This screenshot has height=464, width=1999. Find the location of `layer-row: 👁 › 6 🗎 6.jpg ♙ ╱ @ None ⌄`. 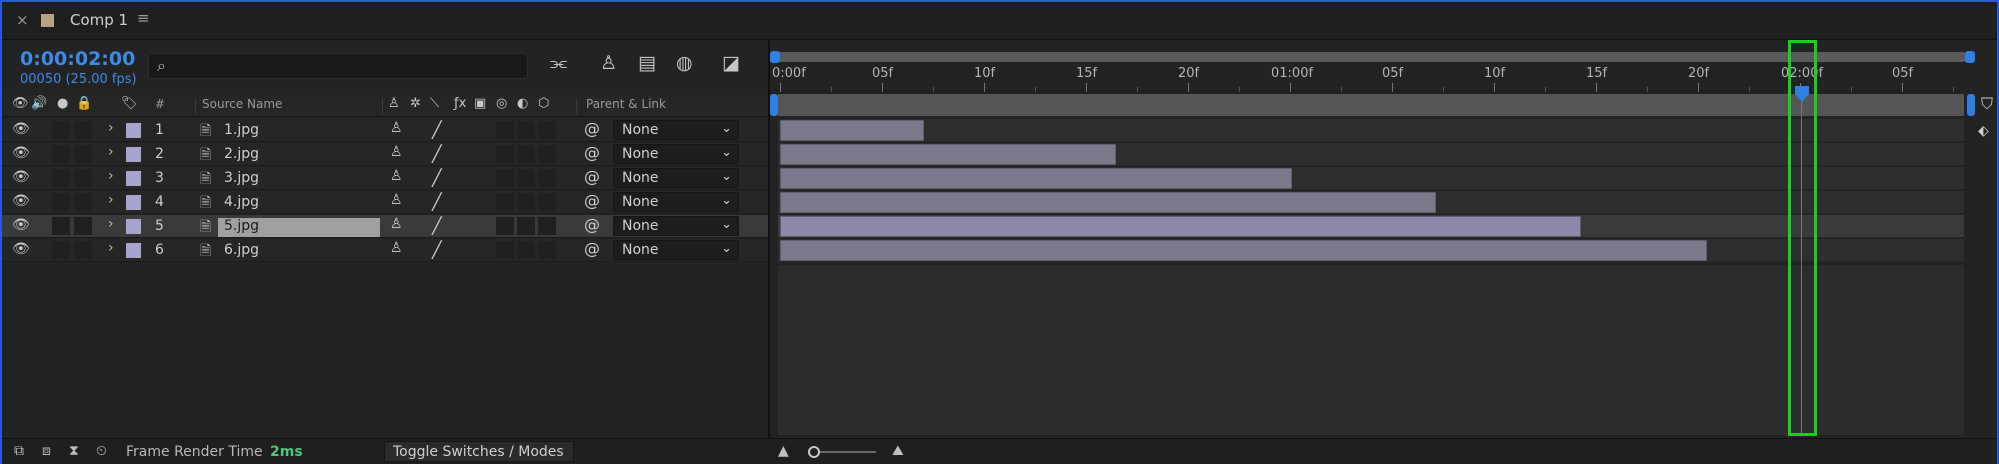

layer-row: 👁 › 6 🗎 6.jpg ♙ ╱ @ None ⌄ is located at coordinates (385, 250).